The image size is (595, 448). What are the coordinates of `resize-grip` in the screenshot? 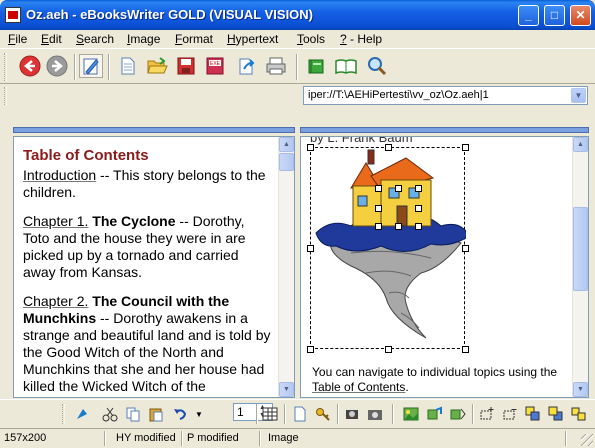 It's located at (587, 440).